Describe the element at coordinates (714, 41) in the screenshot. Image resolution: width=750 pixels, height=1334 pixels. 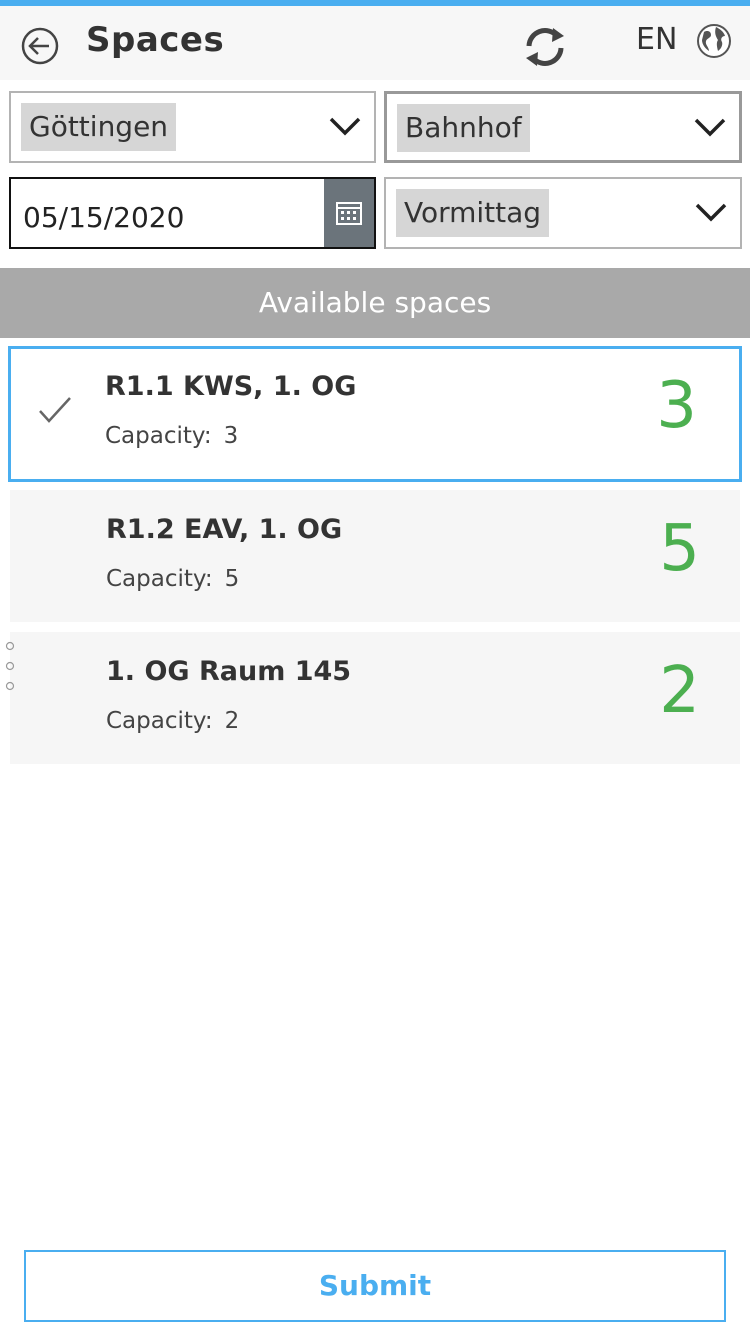
I see `globe-icon` at that location.